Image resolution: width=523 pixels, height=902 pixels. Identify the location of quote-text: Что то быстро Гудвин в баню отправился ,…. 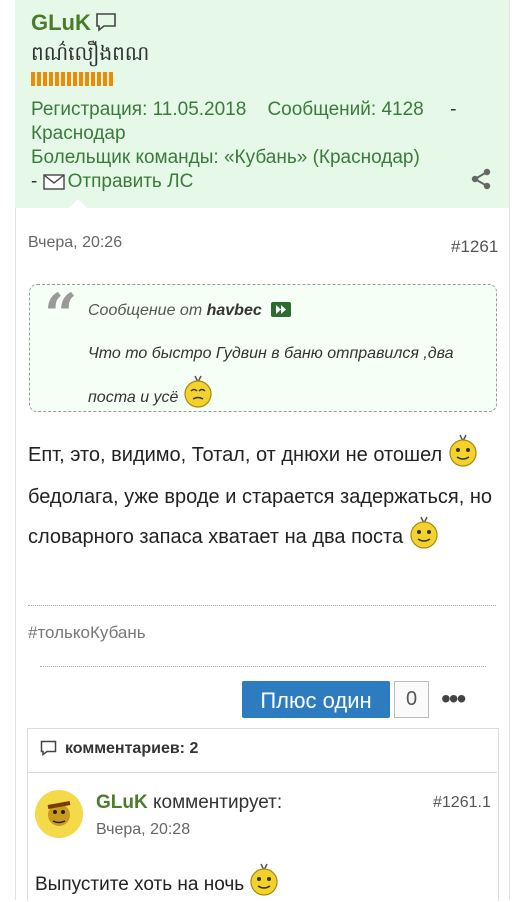
(286, 379).